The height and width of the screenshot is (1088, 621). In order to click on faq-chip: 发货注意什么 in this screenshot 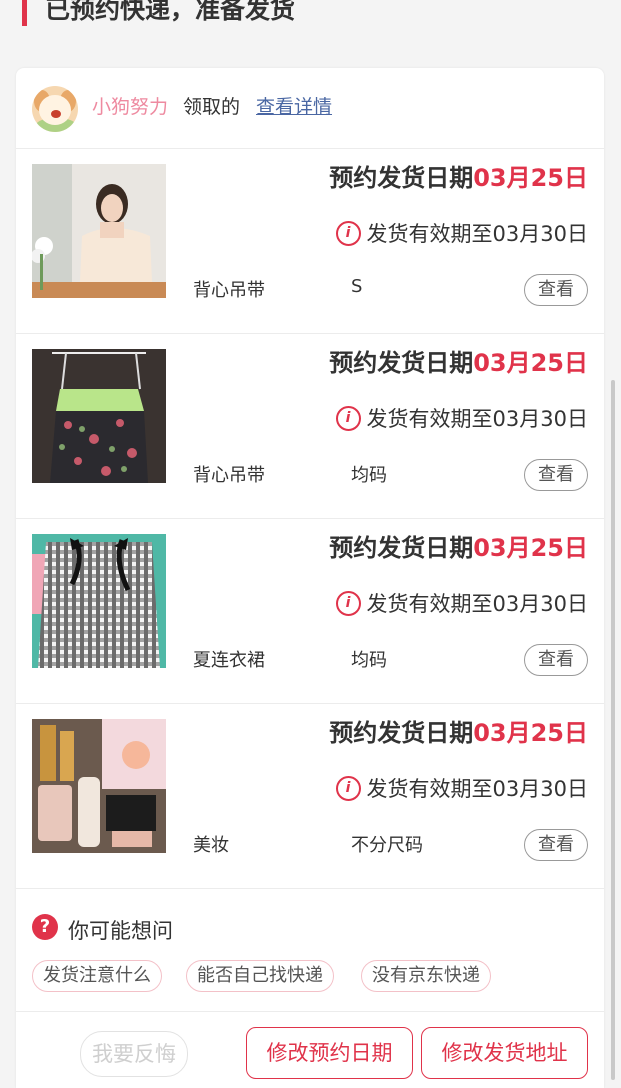, I will do `click(97, 976)`.